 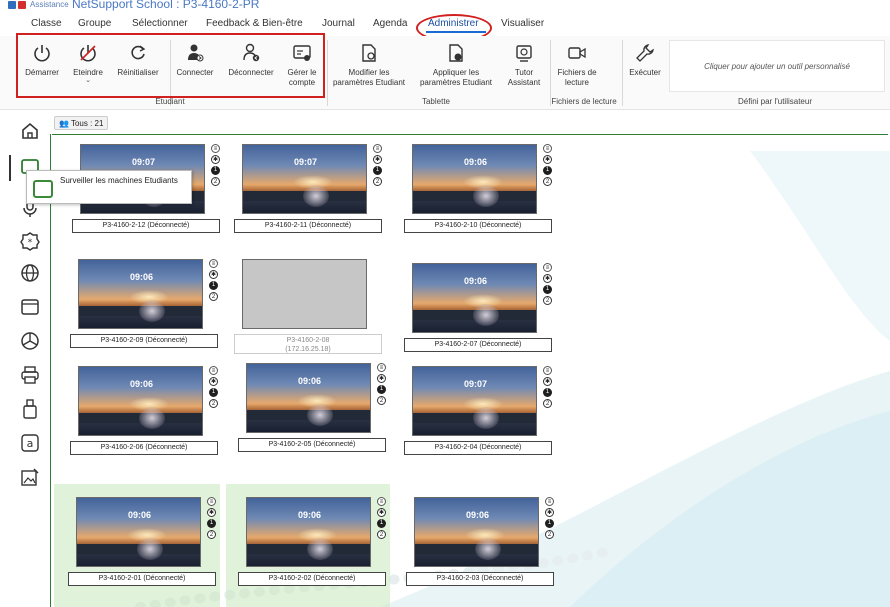 What do you see at coordinates (338, 23) in the screenshot?
I see `menu-journal: Journal` at bounding box center [338, 23].